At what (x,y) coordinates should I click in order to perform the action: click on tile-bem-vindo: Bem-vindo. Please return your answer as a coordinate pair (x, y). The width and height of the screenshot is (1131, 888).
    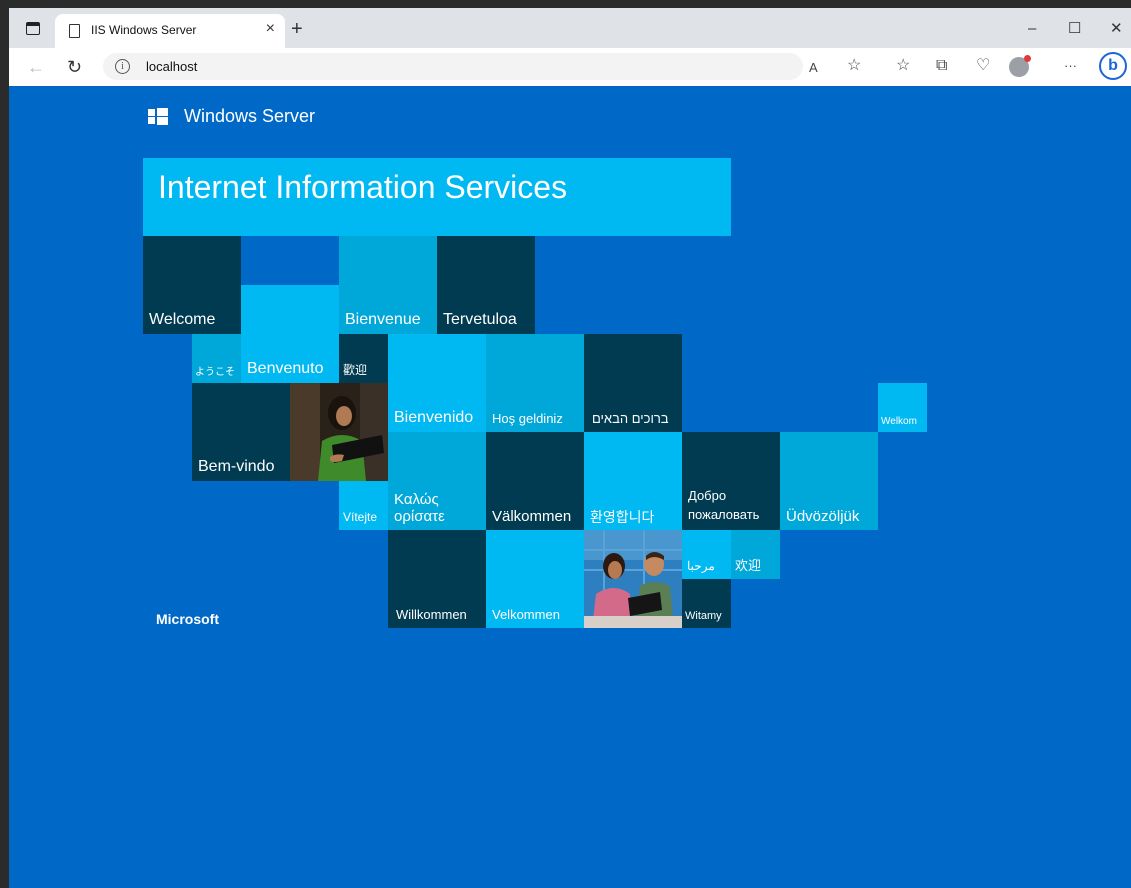
    Looking at the image, I should click on (241, 432).